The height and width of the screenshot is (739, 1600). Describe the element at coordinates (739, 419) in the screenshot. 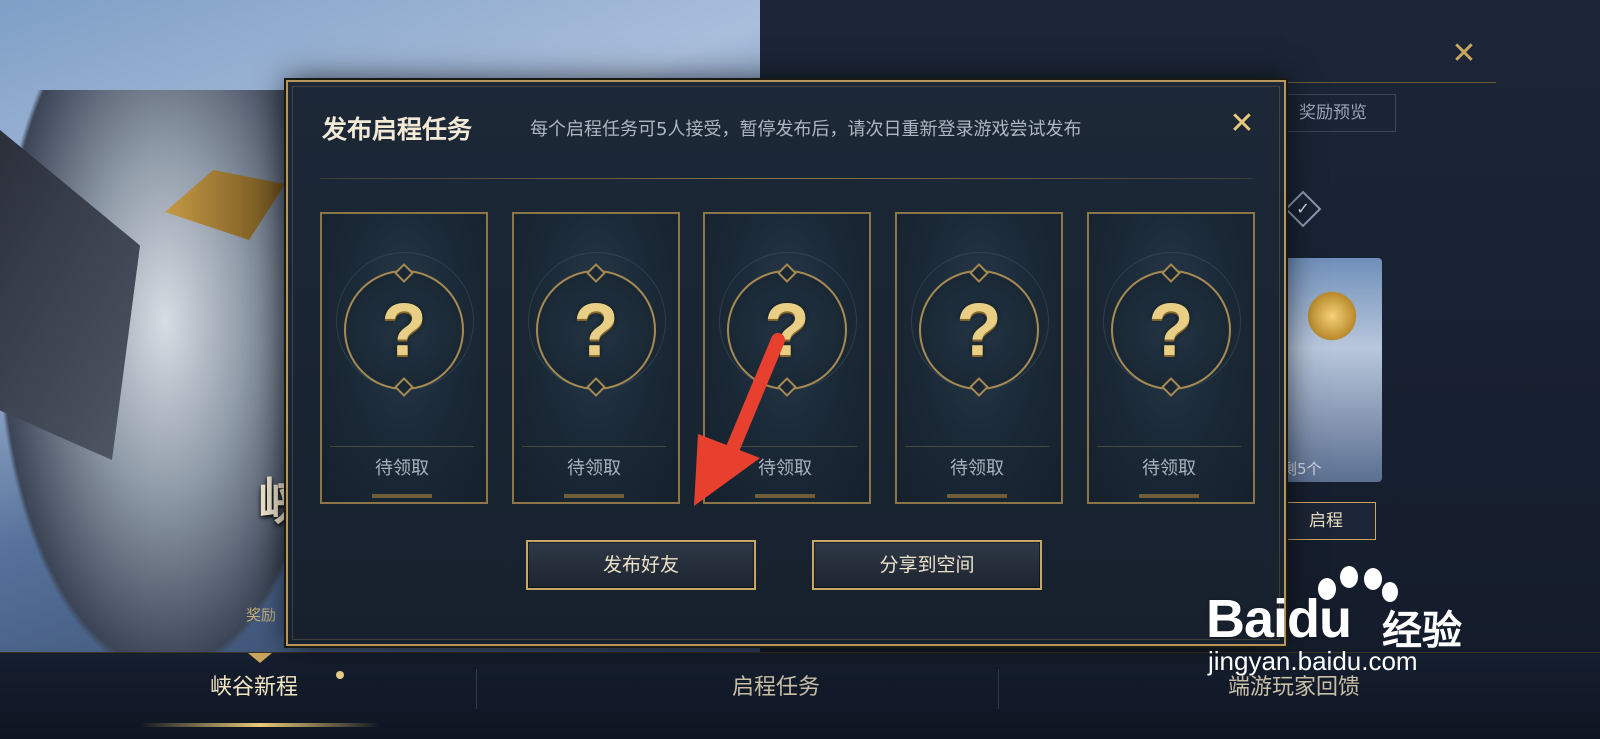

I see `red-arrow-icon` at that location.